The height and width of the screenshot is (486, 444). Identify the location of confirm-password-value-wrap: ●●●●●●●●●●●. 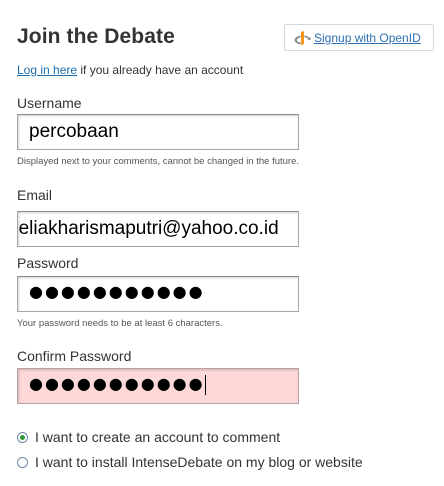
(117, 384).